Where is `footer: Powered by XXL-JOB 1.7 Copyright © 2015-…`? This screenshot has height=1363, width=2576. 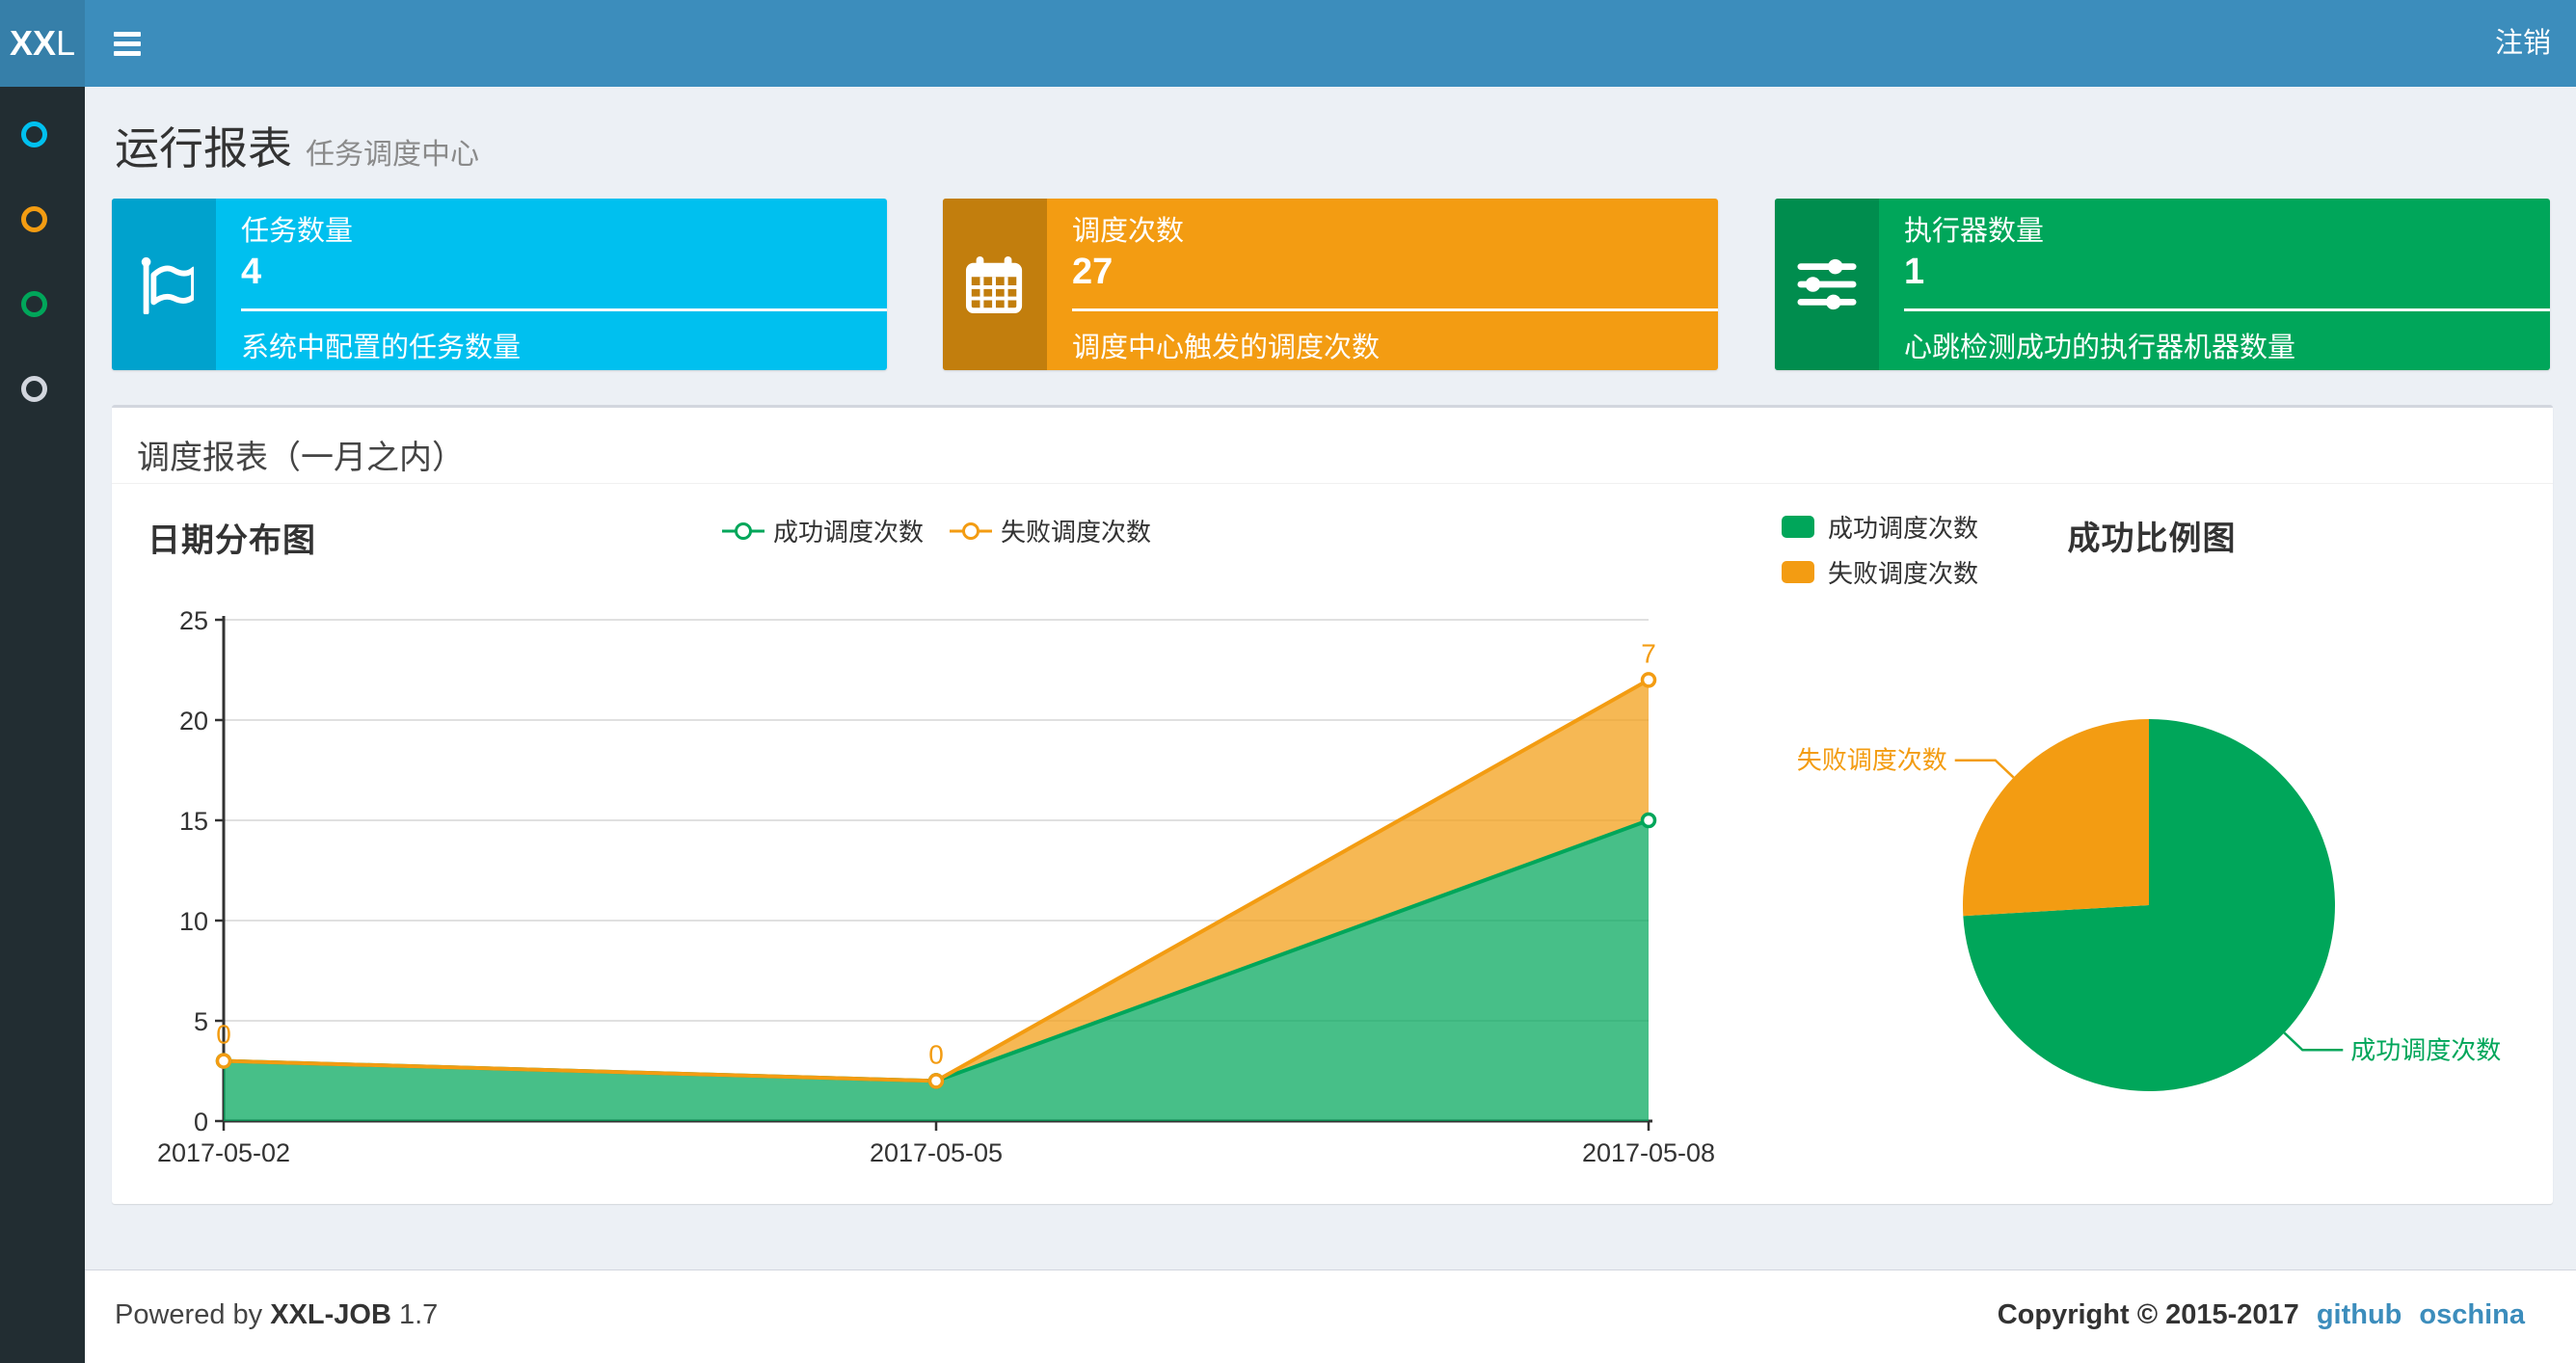
footer: Powered by XXL-JOB 1.7 Copyright © 2015-… is located at coordinates (1330, 1316).